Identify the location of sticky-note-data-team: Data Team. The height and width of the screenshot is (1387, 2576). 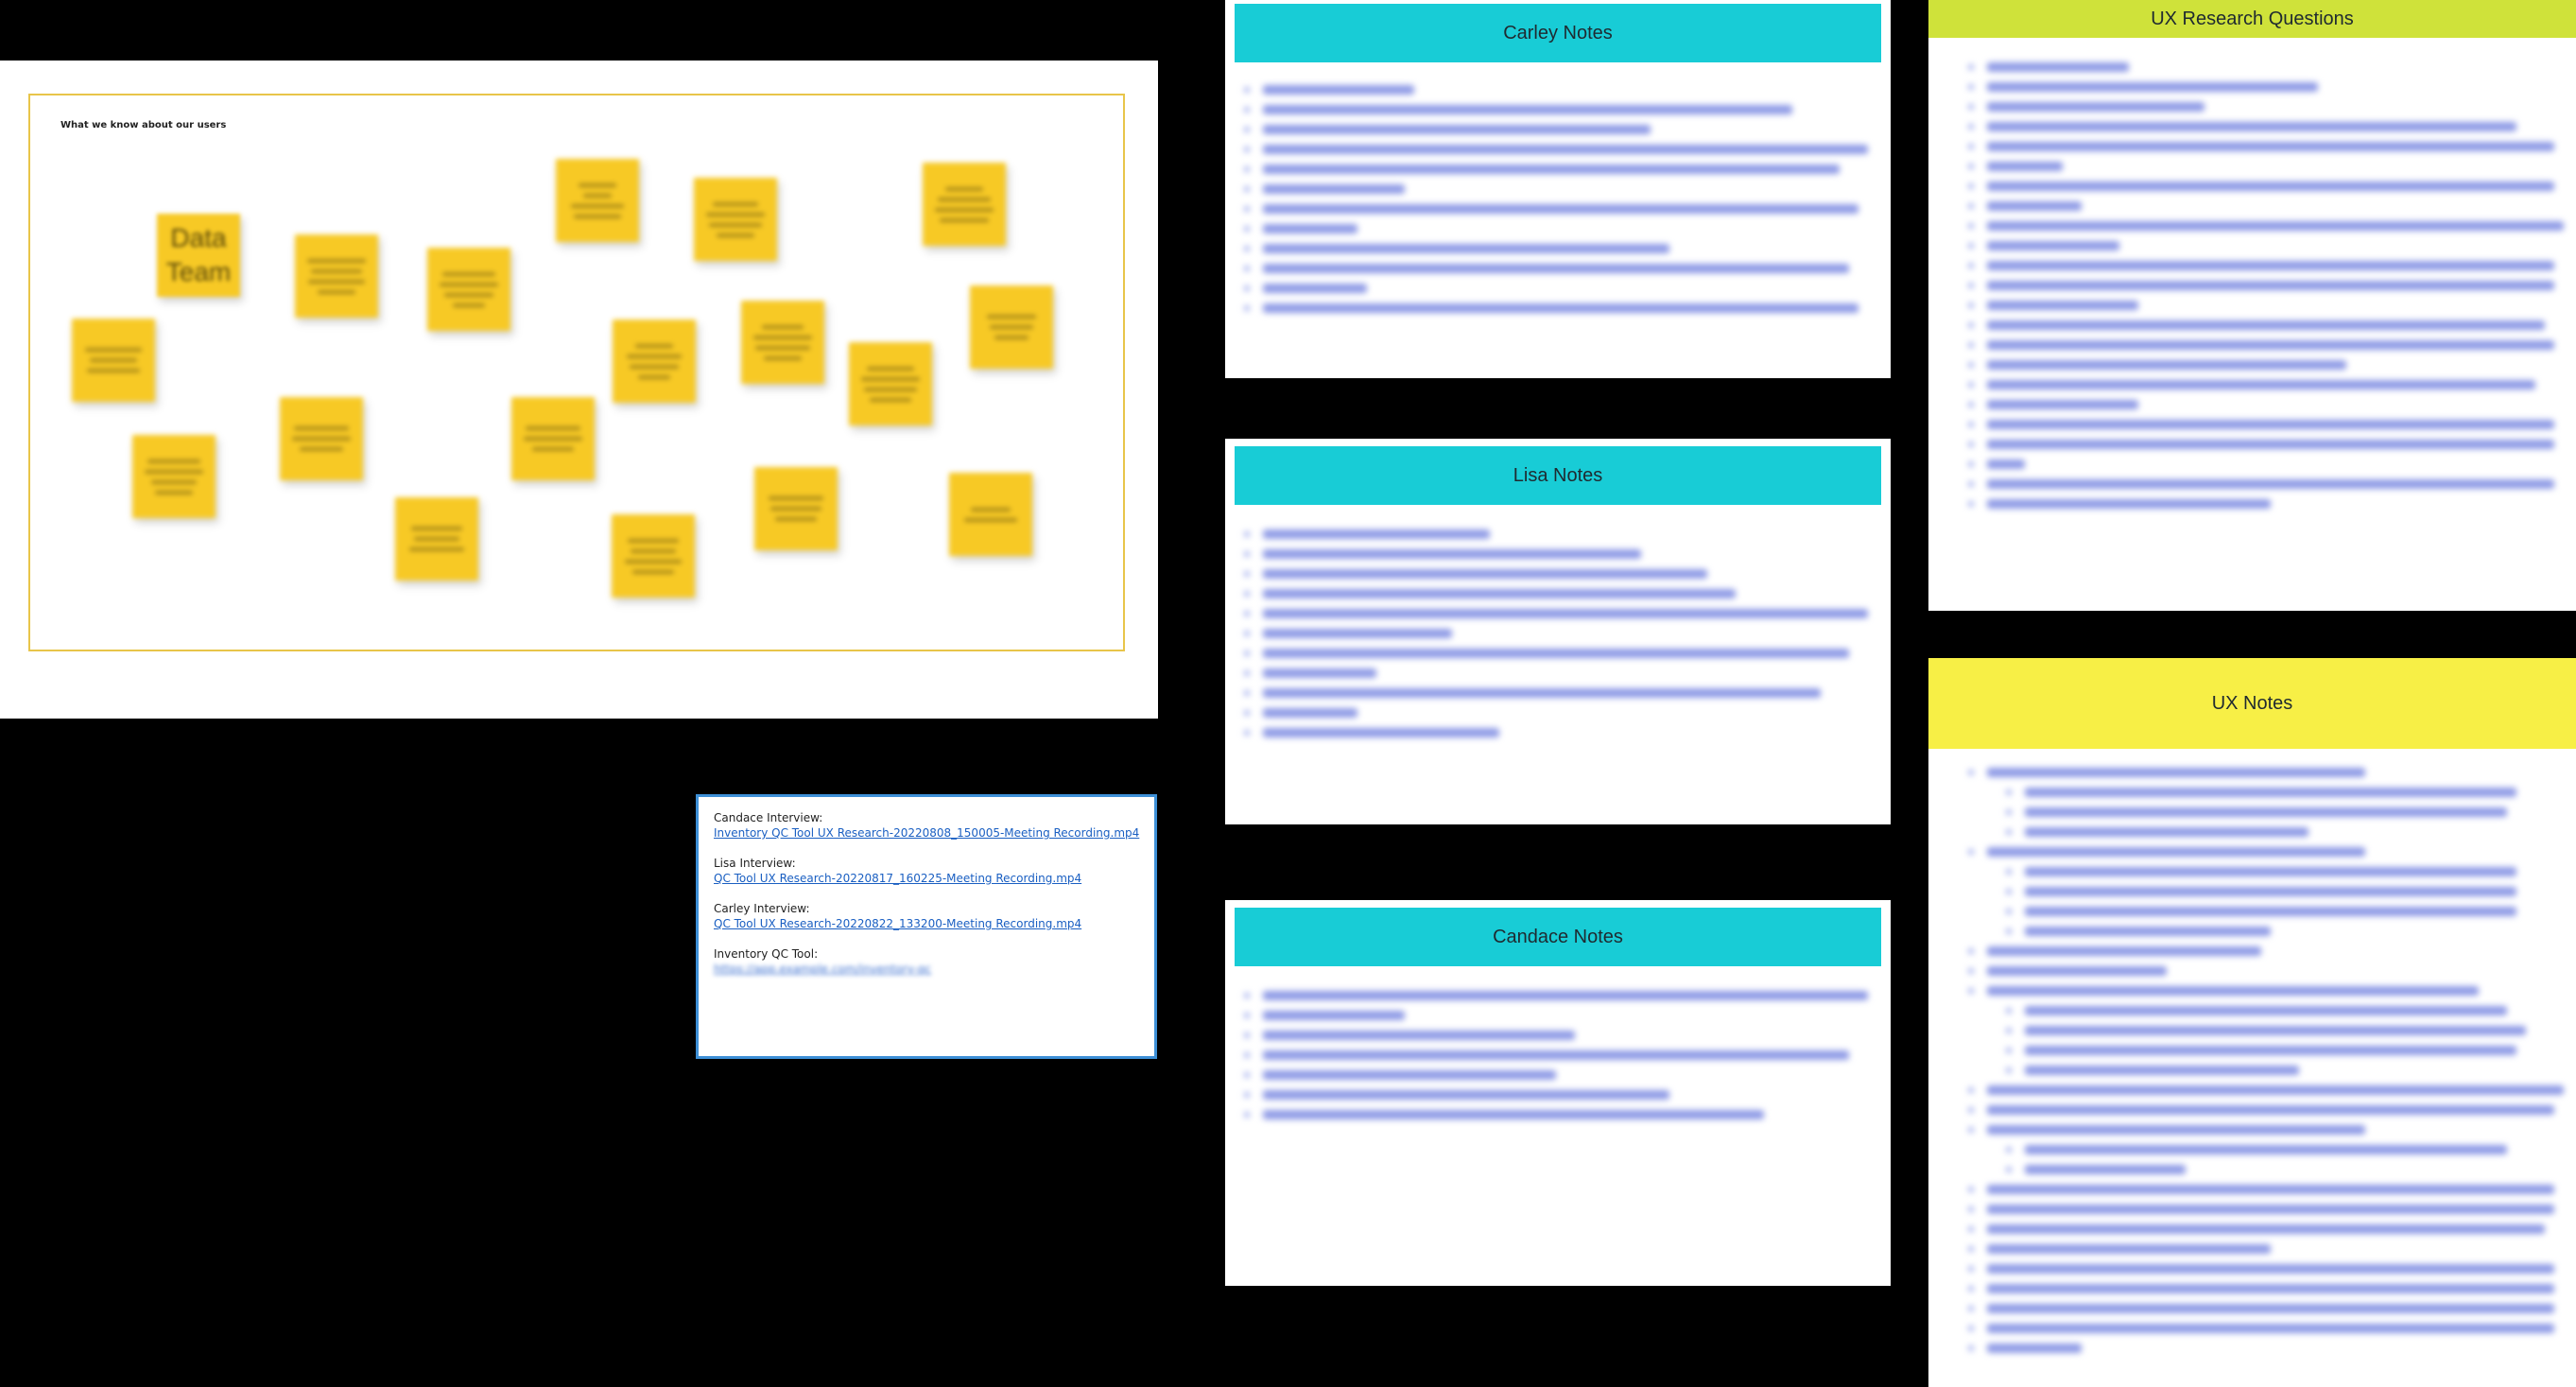
(198, 256).